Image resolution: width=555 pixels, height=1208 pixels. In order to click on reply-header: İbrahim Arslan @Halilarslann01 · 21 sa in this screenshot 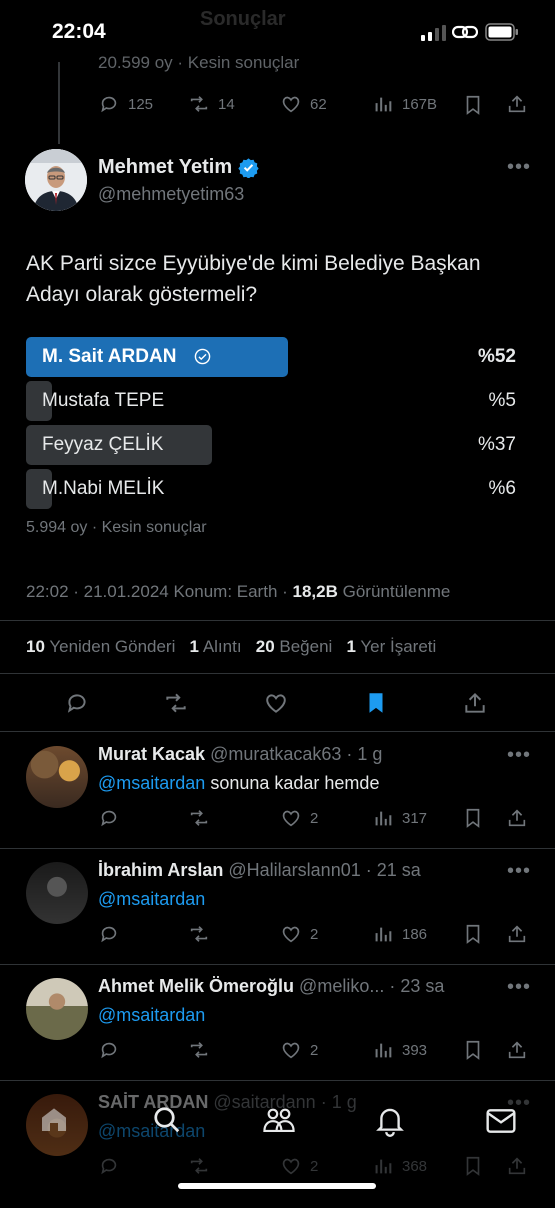, I will do `click(298, 870)`.